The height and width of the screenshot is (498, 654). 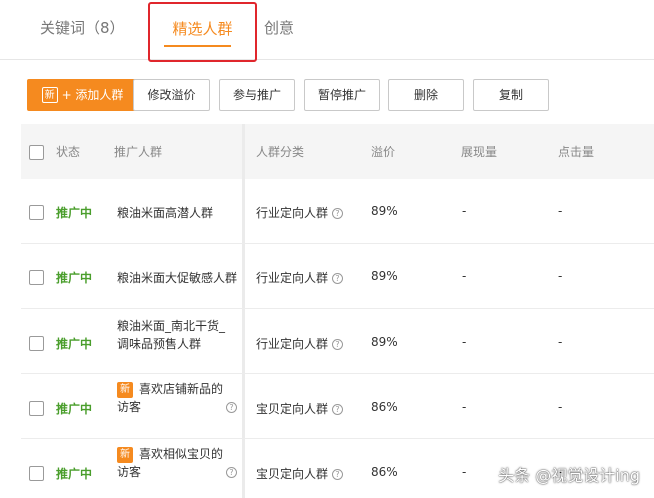 What do you see at coordinates (257, 95) in the screenshot?
I see `join-promotion-button: 参与推广` at bounding box center [257, 95].